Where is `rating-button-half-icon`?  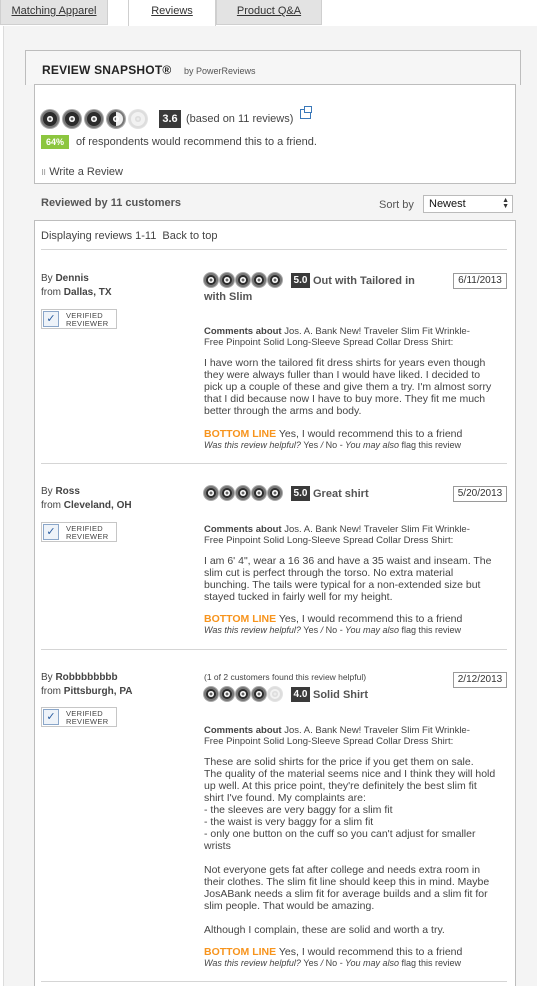
rating-button-half-icon is located at coordinates (116, 119).